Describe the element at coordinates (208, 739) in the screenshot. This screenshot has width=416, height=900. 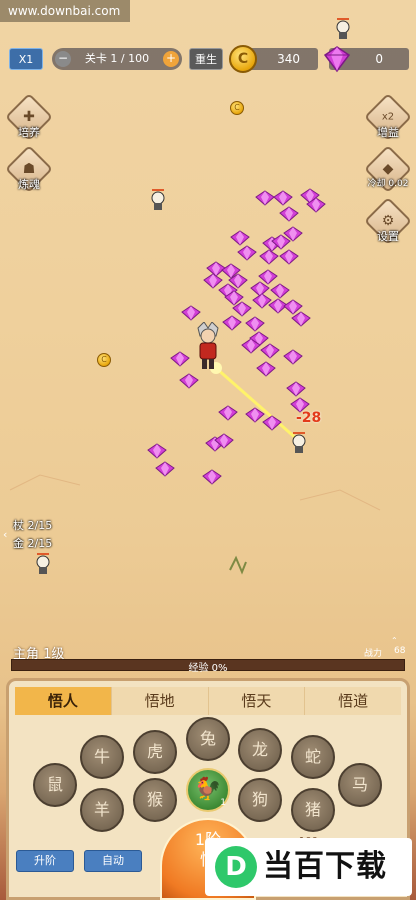
I see `zodiac-rabbit: 兔` at that location.